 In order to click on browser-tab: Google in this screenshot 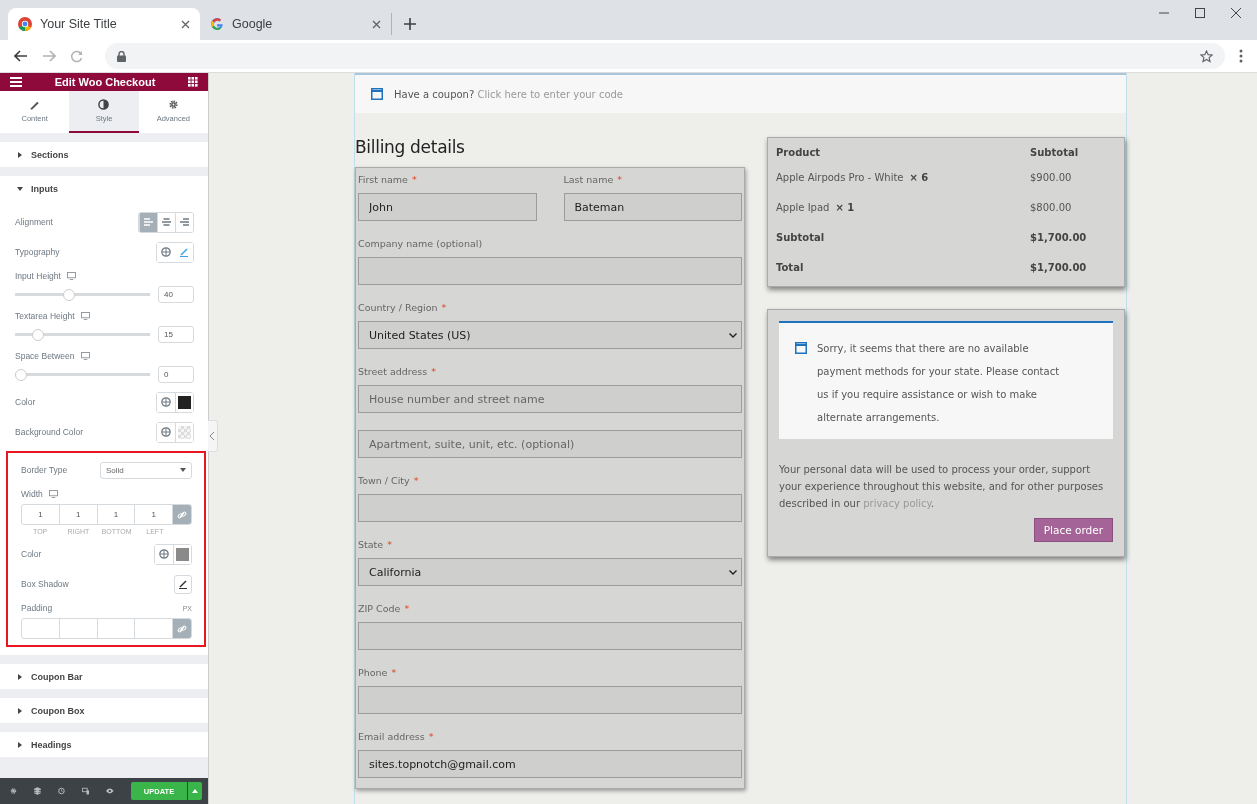, I will do `click(296, 24)`.